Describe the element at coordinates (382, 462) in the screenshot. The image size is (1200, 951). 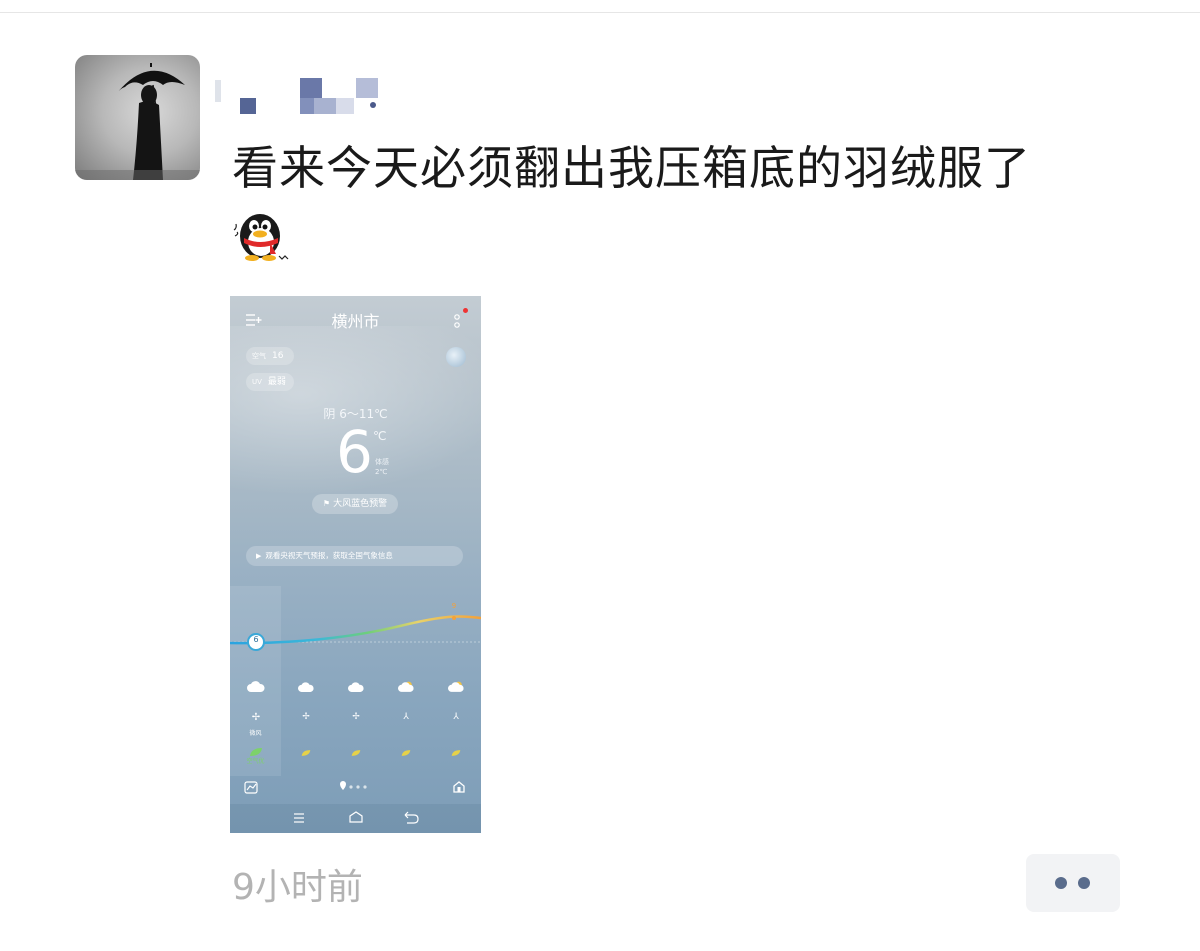
I see `feels-label: 体感` at that location.